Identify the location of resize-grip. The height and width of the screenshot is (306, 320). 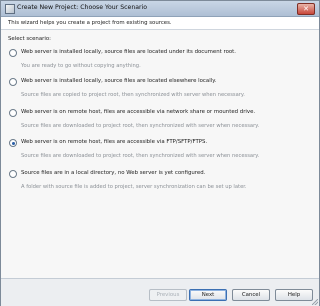
(315, 302).